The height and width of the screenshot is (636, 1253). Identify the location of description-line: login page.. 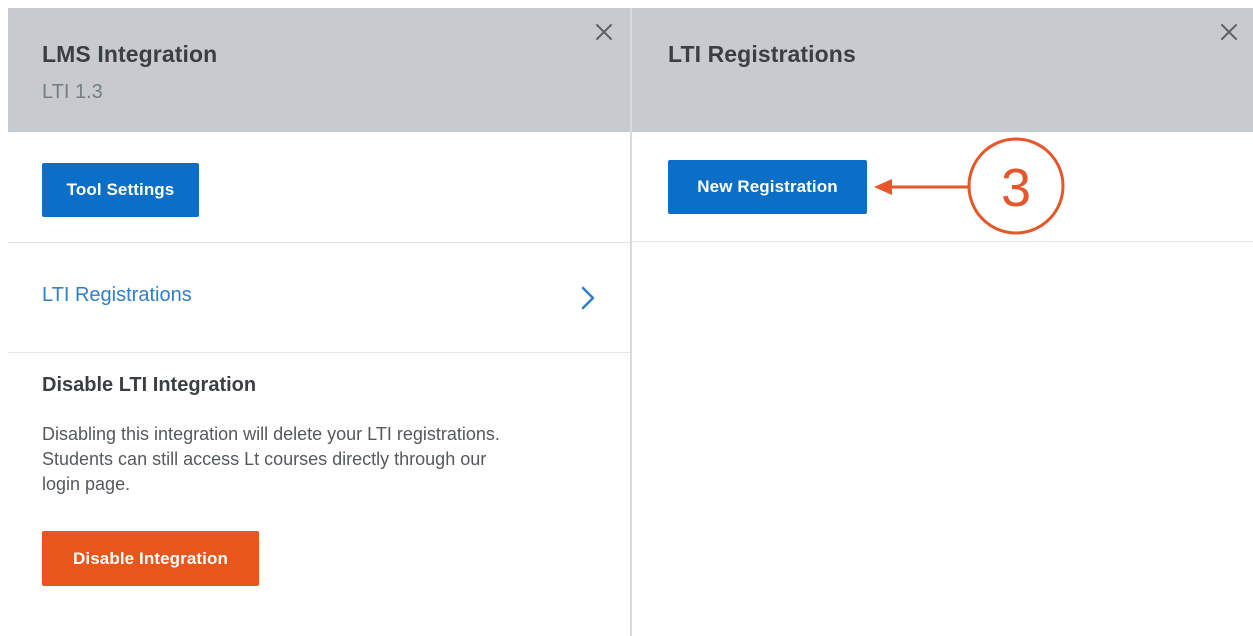
(86, 484).